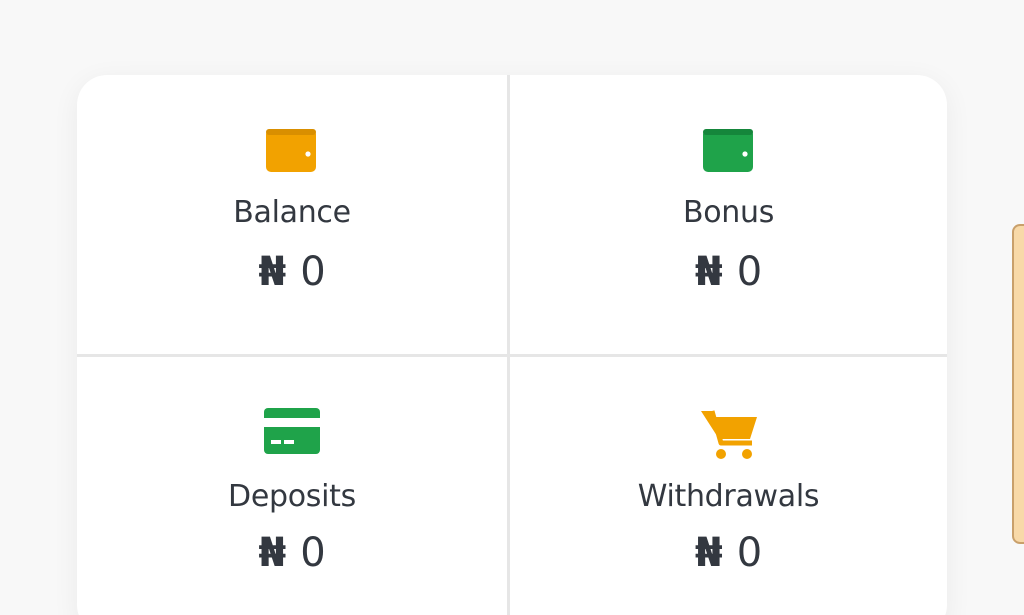 Image resolution: width=1024 pixels, height=615 pixels. Describe the element at coordinates (292, 553) in the screenshot. I see `deposits-amount: ₦ 0` at that location.